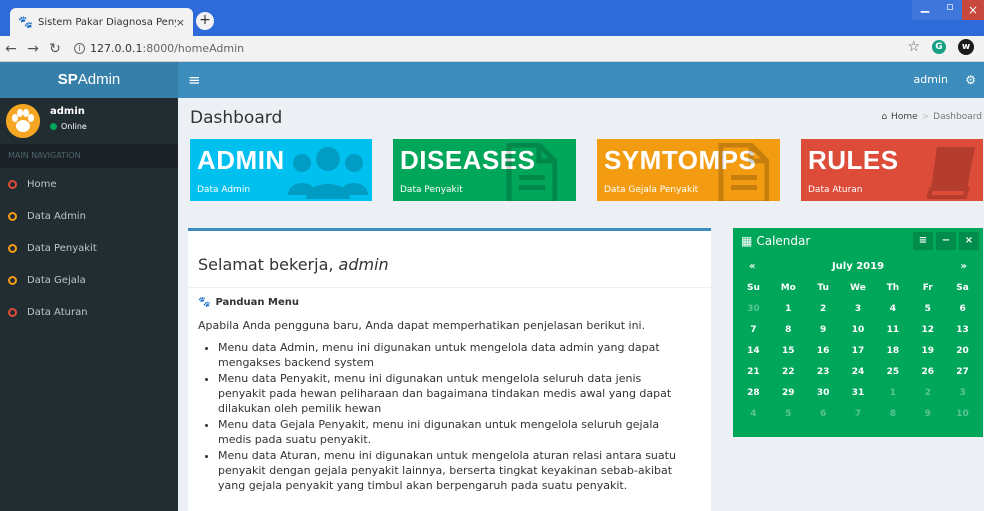 This screenshot has width=984, height=511. I want to click on nav-header: MAIN NAVIGATION, so click(89, 156).